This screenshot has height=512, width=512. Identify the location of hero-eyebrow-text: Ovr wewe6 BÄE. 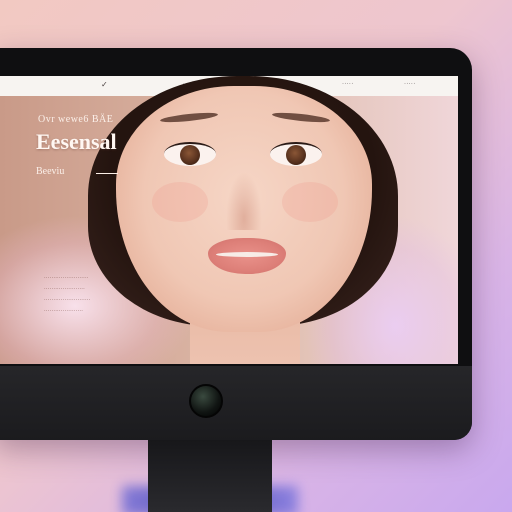
(76, 119).